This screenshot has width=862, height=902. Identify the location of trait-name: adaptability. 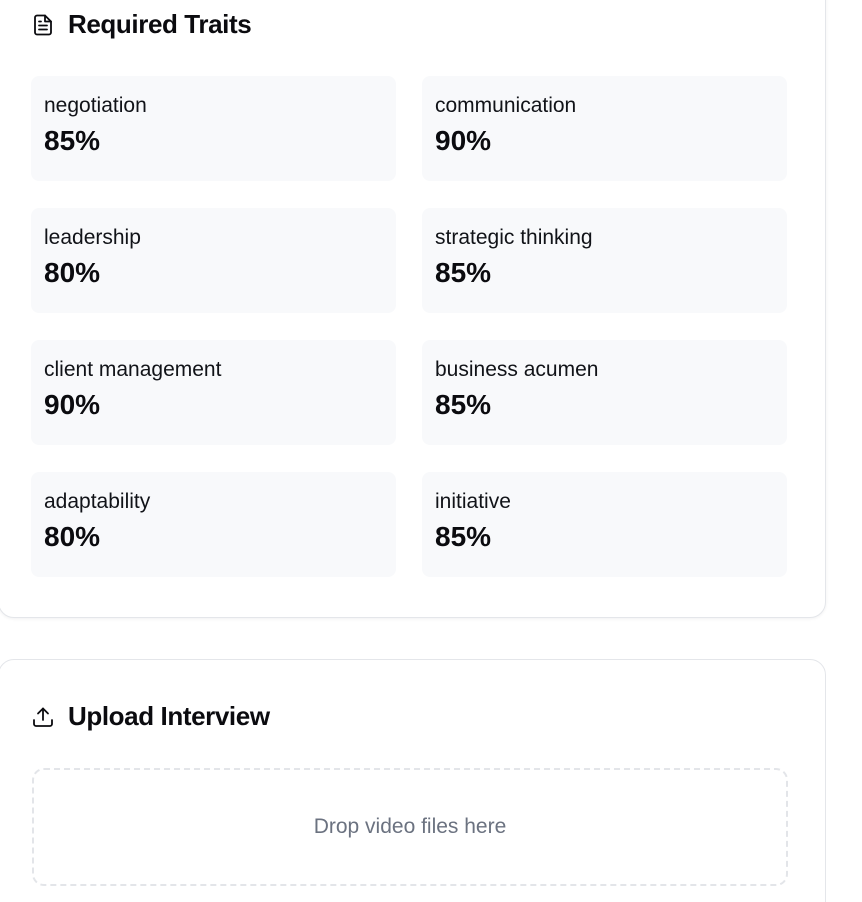
(97, 501).